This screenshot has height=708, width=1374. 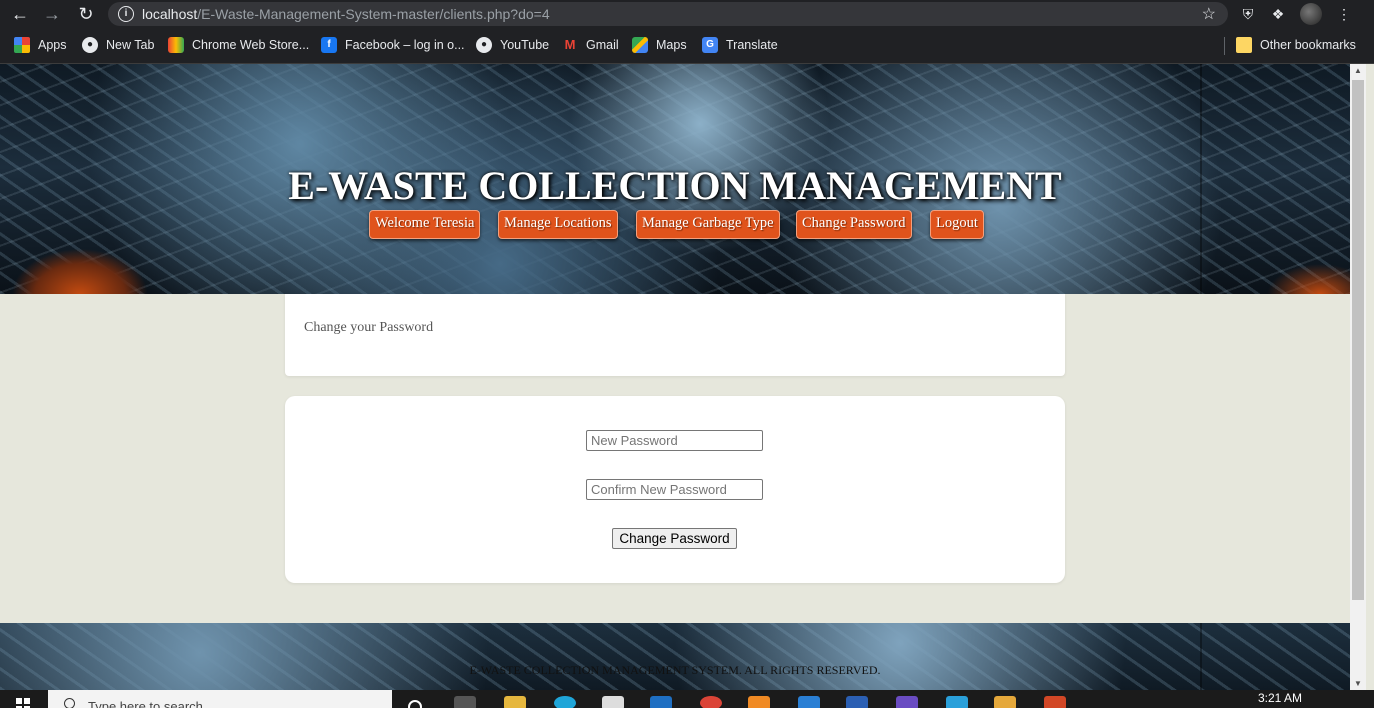 I want to click on reload-icon: ↻, so click(x=86, y=14).